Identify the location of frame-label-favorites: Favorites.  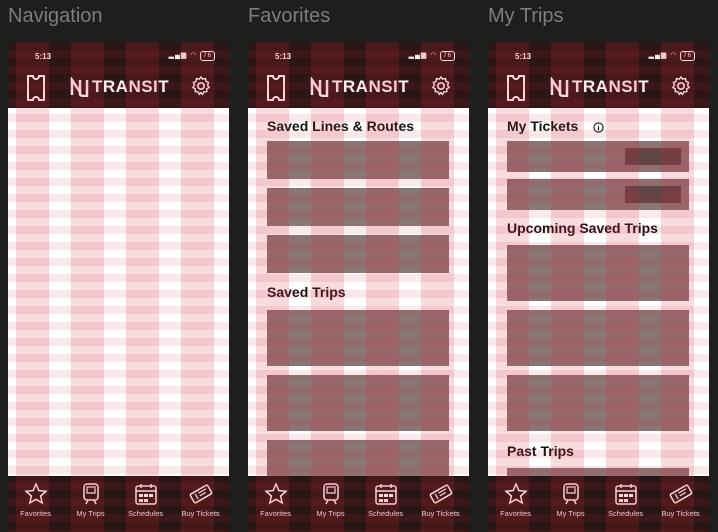
(289, 16).